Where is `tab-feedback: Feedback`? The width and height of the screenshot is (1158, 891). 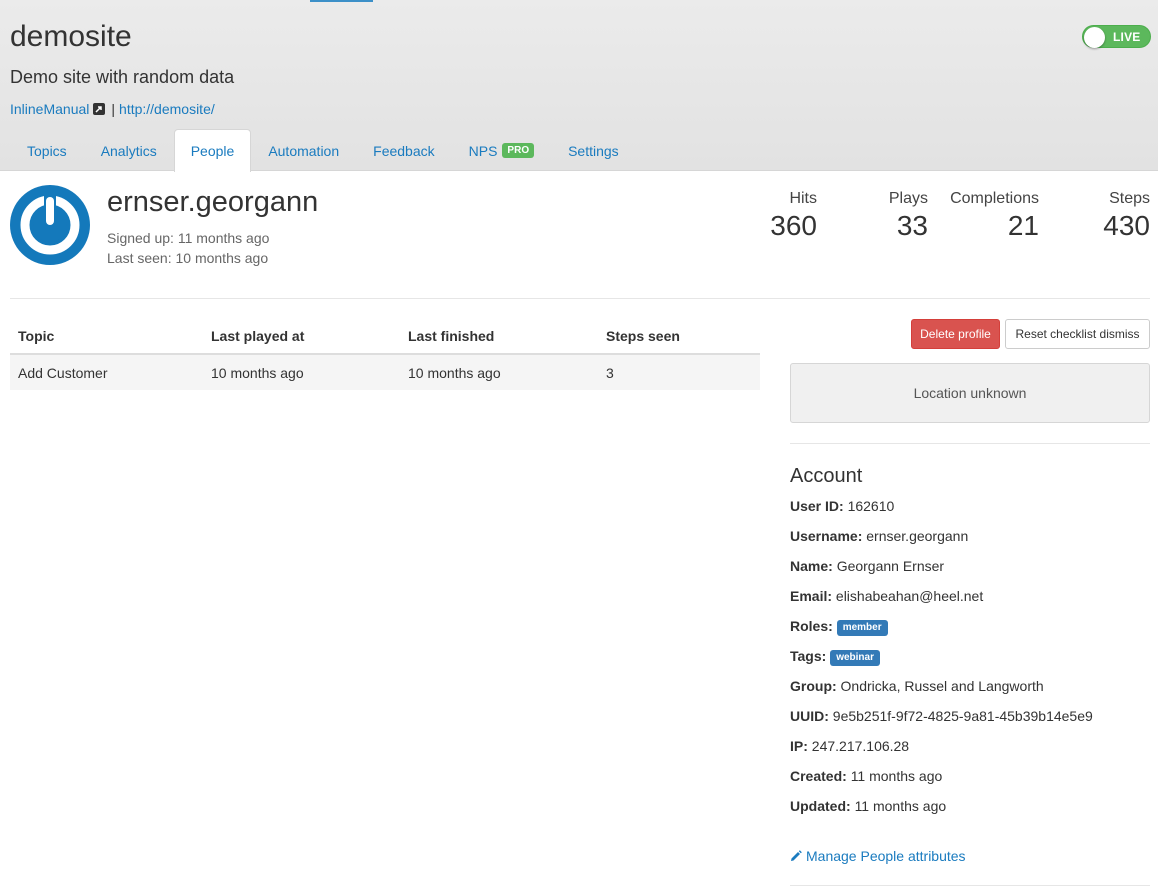
tab-feedback: Feedback is located at coordinates (403, 150).